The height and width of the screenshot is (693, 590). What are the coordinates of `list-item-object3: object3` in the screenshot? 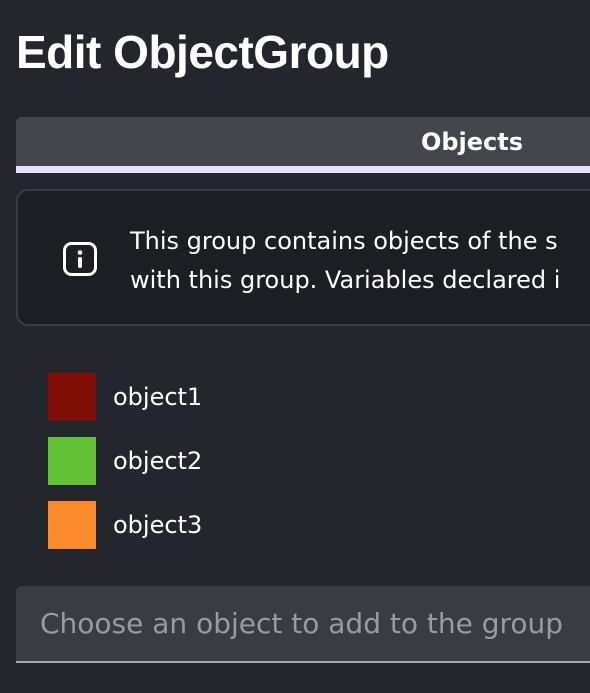 It's located at (298, 525).